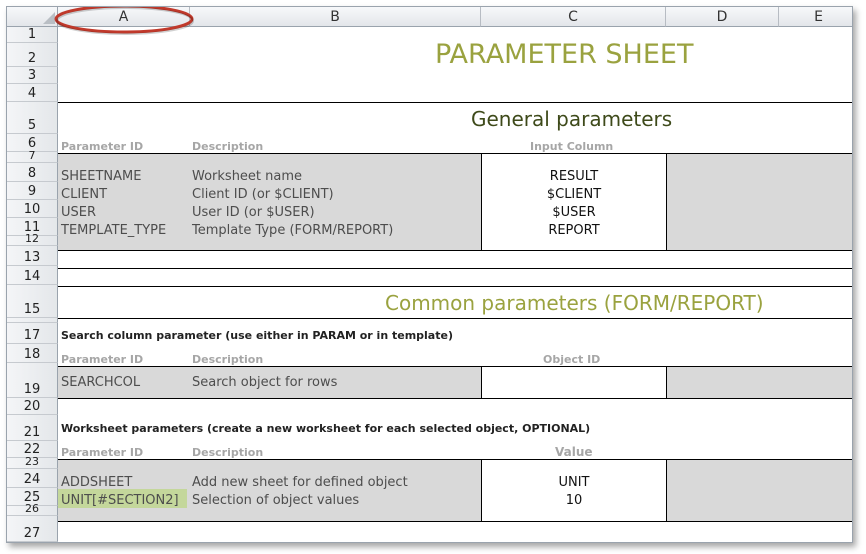 The width and height of the screenshot is (866, 554). Describe the element at coordinates (759, 382) in the screenshot. I see `search-params-fill-right` at that location.